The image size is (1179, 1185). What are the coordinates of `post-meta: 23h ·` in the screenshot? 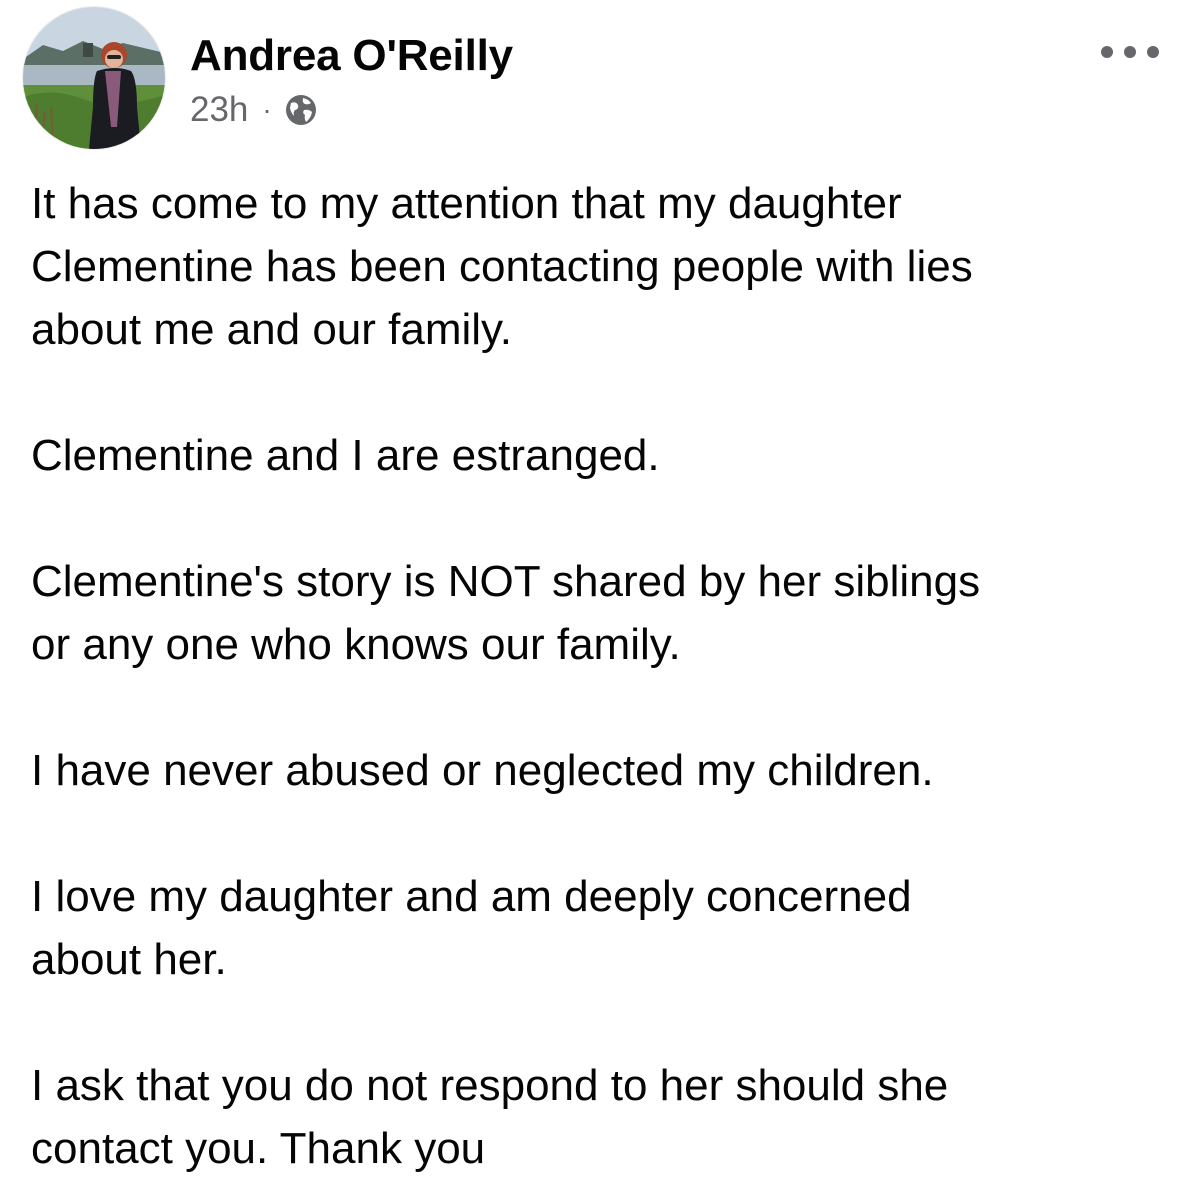 It's located at (254, 110).